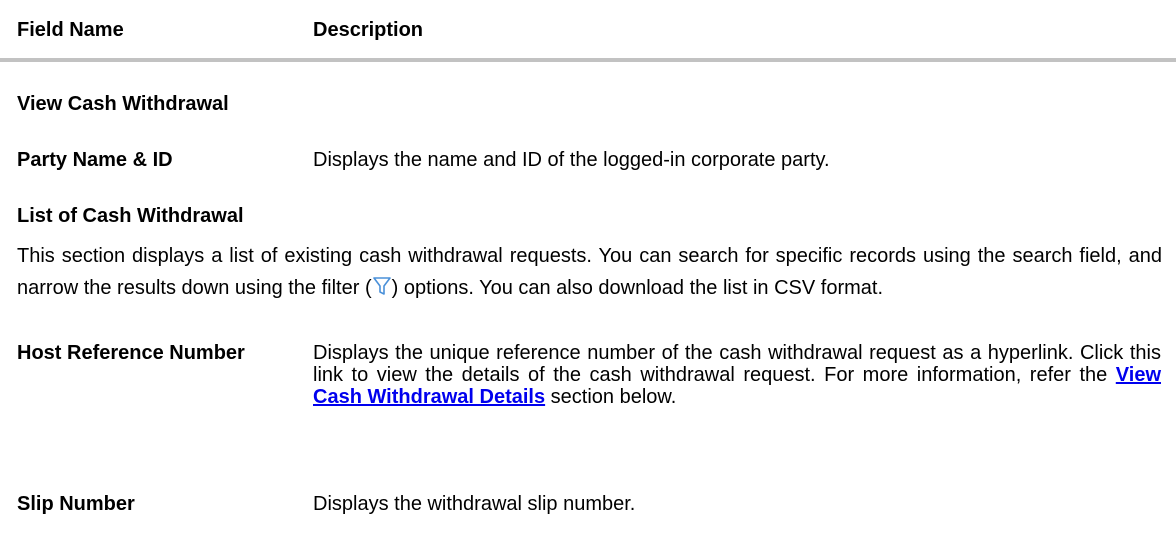 The height and width of the screenshot is (550, 1176). What do you see at coordinates (131, 353) in the screenshot?
I see `host-reference-label: Host Reference Number` at bounding box center [131, 353].